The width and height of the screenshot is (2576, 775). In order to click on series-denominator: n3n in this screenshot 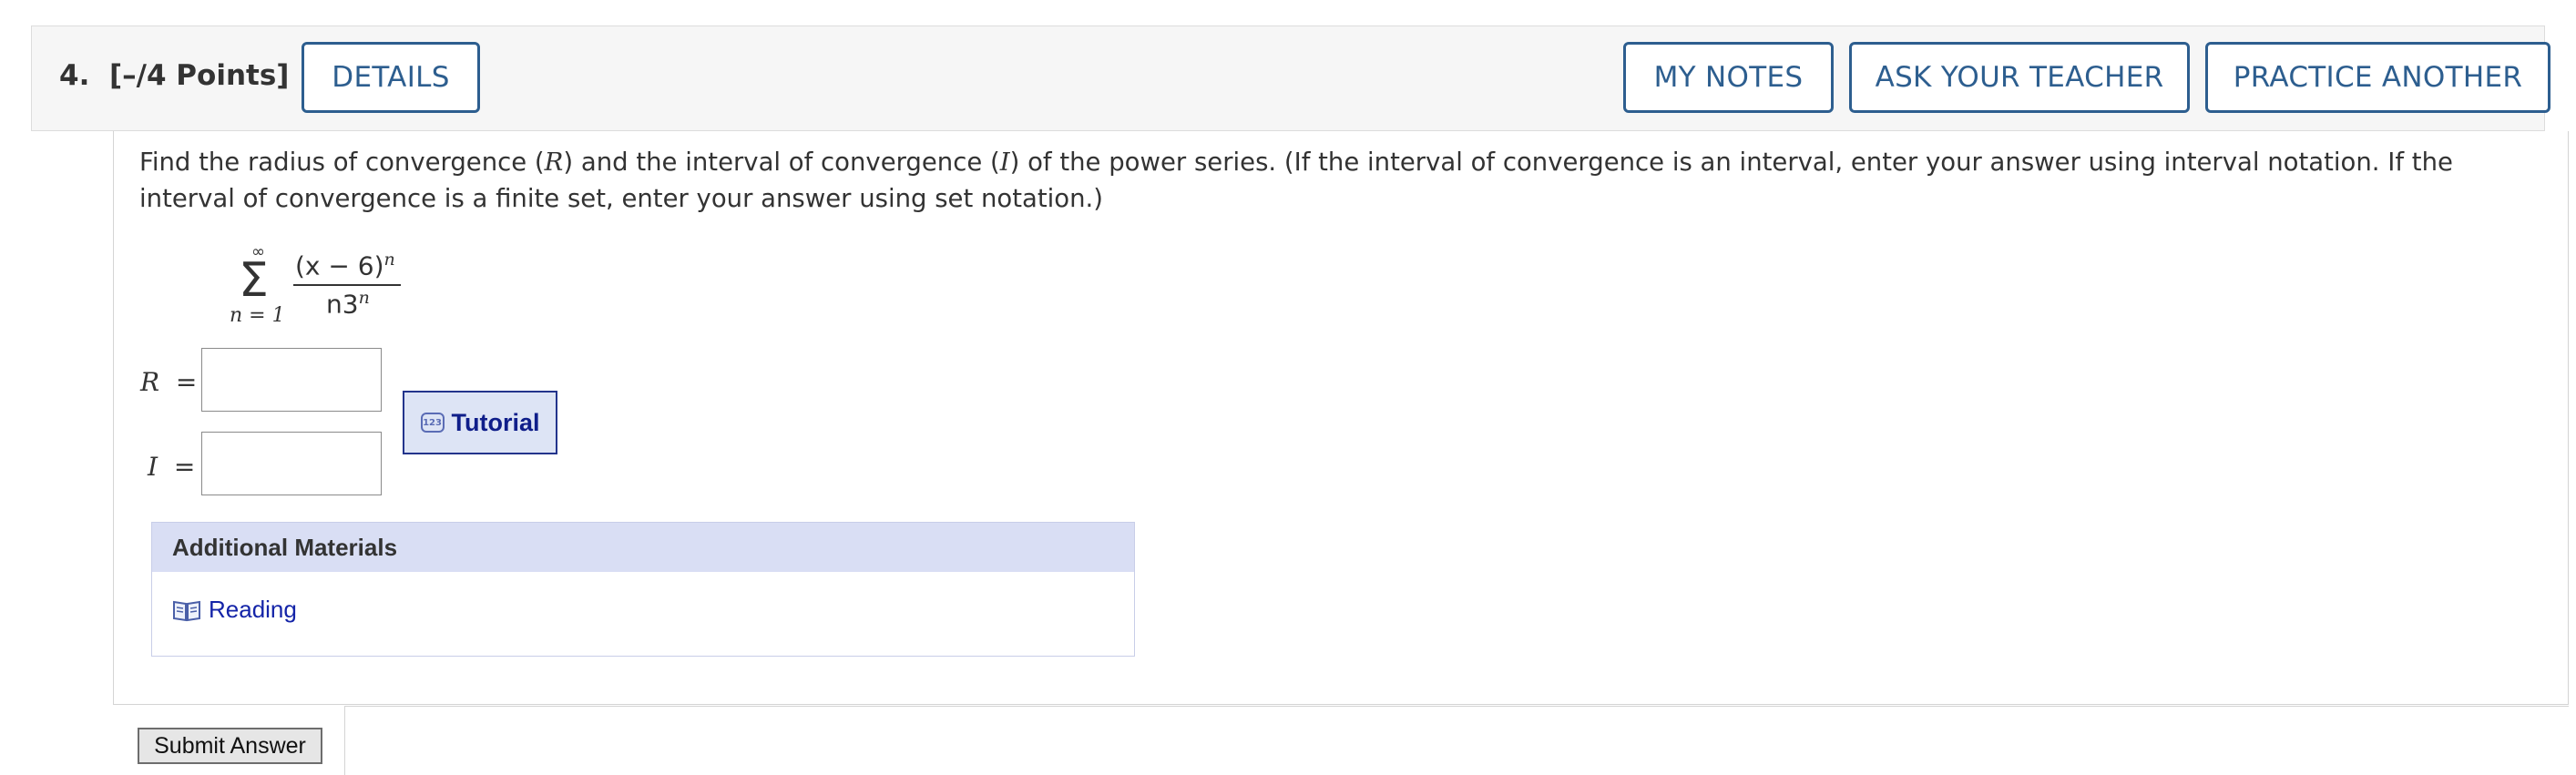, I will do `click(348, 304)`.